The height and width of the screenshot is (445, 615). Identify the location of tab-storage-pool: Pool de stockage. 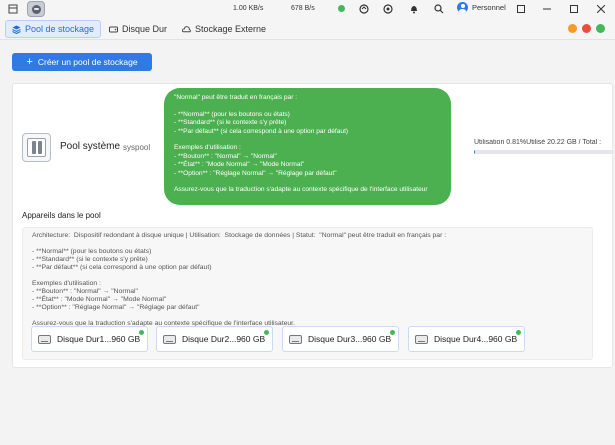
(53, 29).